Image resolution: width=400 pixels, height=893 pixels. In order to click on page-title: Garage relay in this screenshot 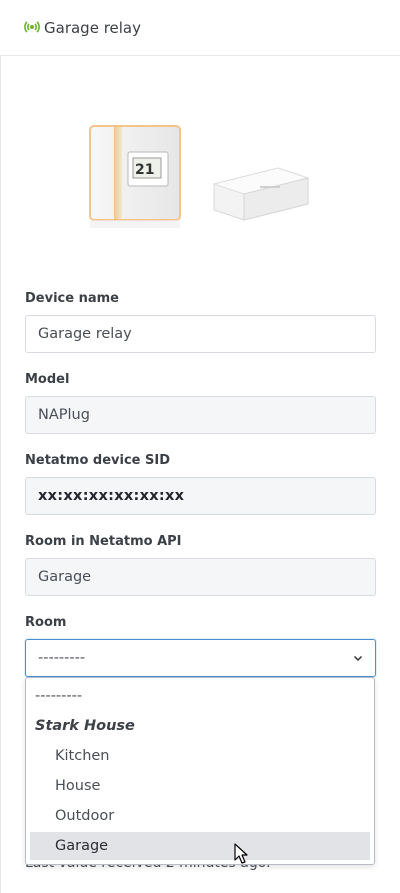, I will do `click(92, 28)`.